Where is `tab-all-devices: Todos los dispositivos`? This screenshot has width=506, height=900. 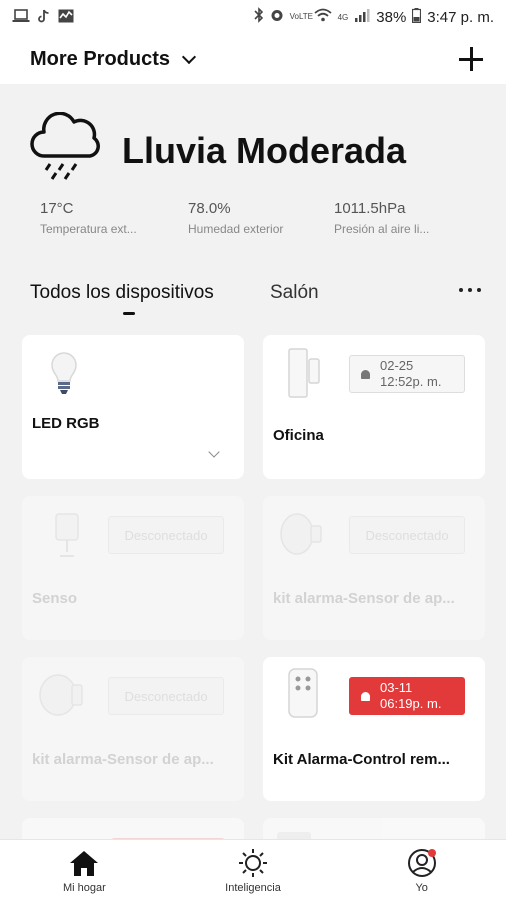 tab-all-devices: Todos los dispositivos is located at coordinates (122, 298).